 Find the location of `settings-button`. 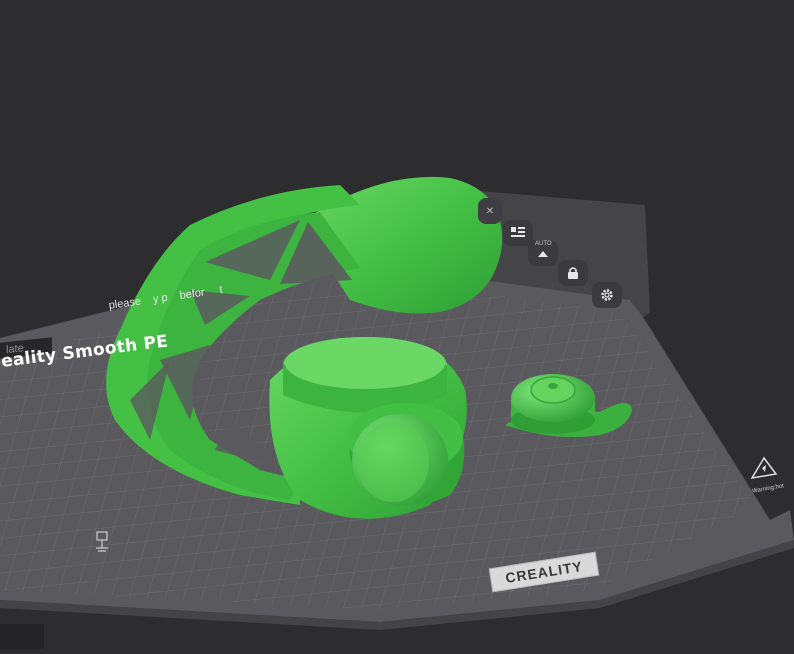

settings-button is located at coordinates (607, 295).